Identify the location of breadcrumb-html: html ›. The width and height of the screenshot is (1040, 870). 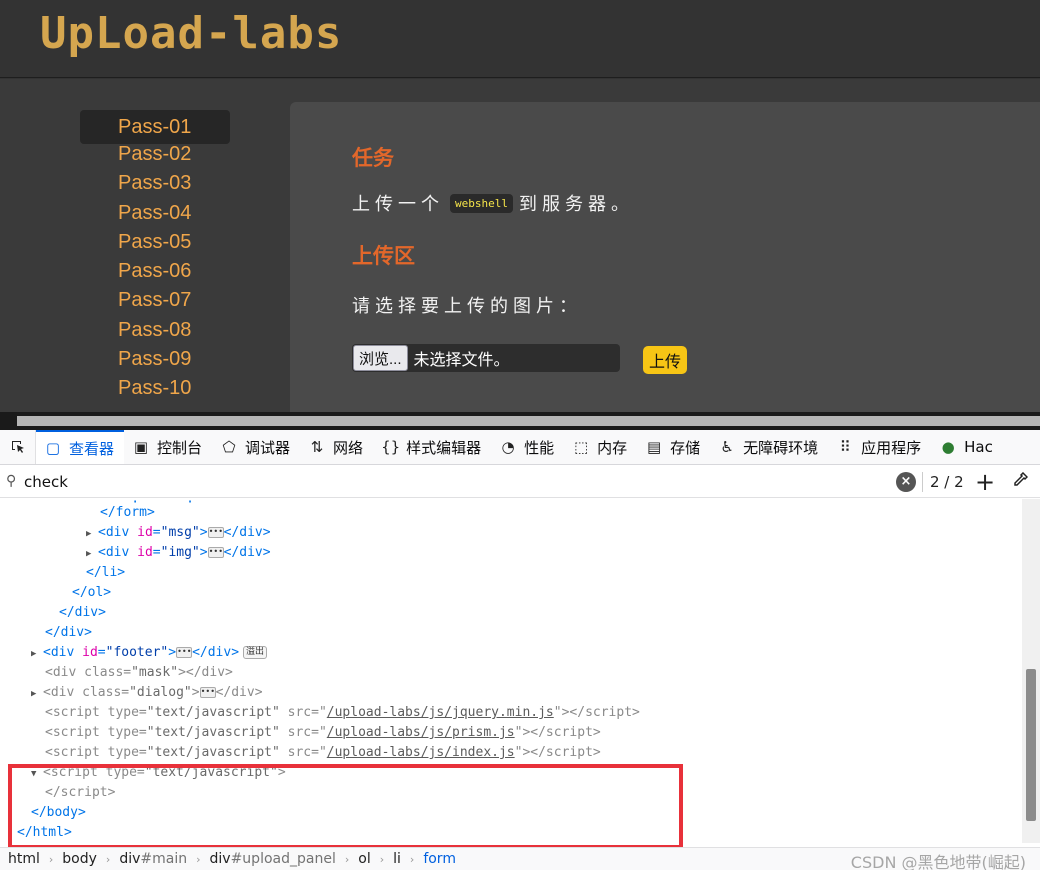
(35, 859).